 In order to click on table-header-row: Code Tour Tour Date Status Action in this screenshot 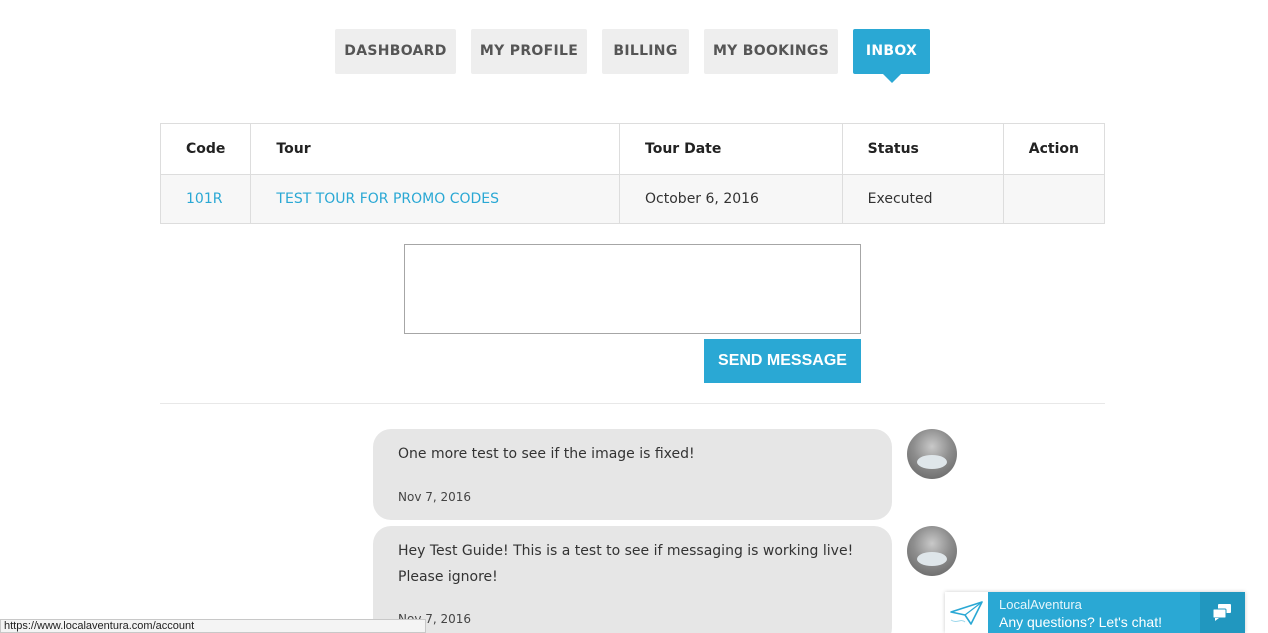, I will do `click(632, 149)`.